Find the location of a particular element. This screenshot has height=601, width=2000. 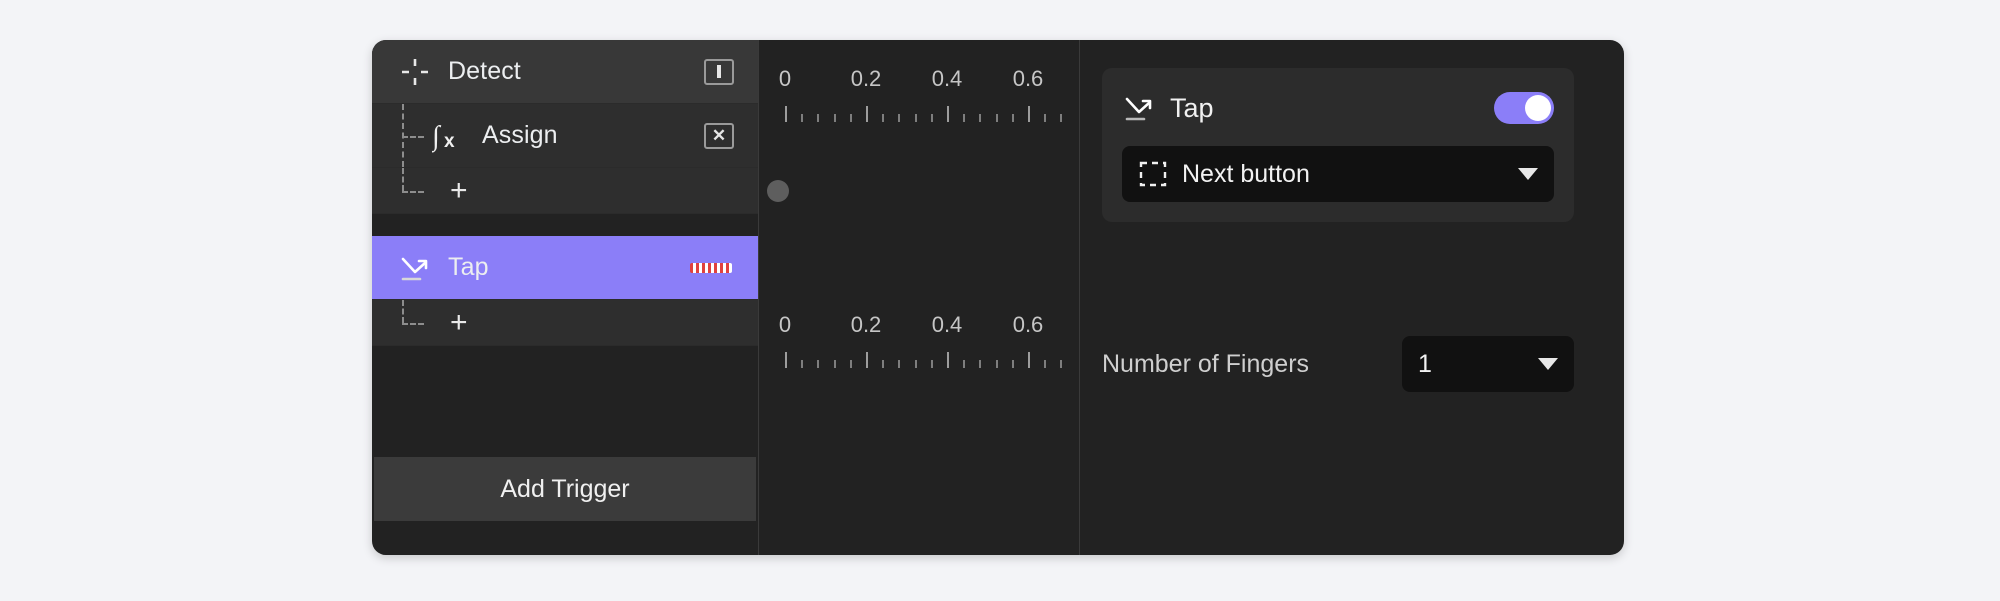

track-row-add-child-1: + is located at coordinates (565, 191).